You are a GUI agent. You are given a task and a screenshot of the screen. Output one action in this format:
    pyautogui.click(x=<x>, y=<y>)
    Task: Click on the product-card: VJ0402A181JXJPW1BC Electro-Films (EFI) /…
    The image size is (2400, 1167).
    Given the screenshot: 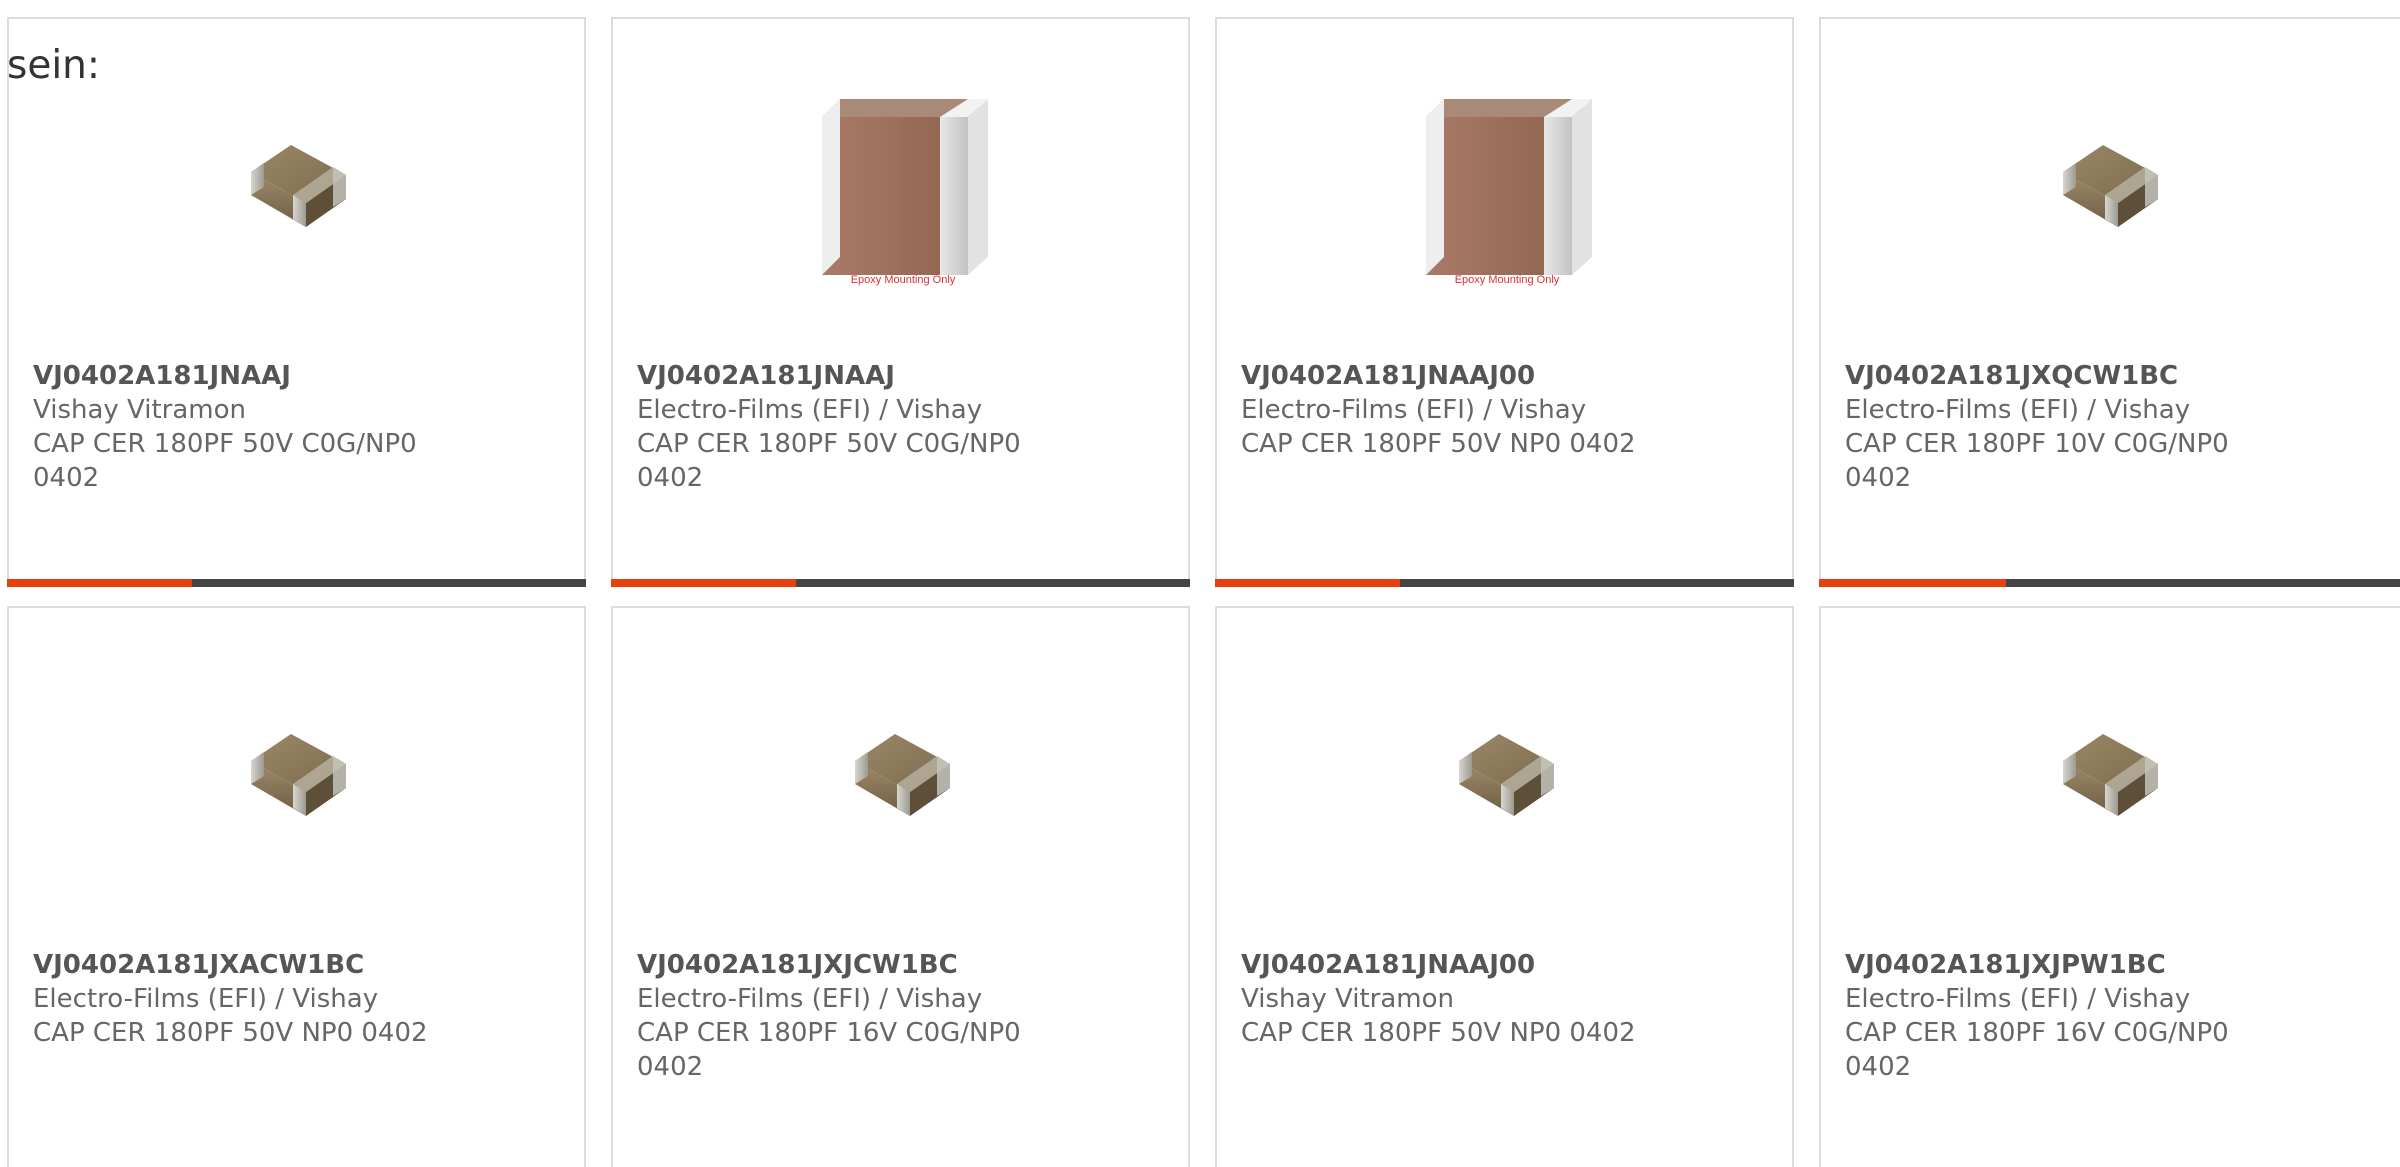 What is the action you would take?
    pyautogui.click(x=2109, y=886)
    